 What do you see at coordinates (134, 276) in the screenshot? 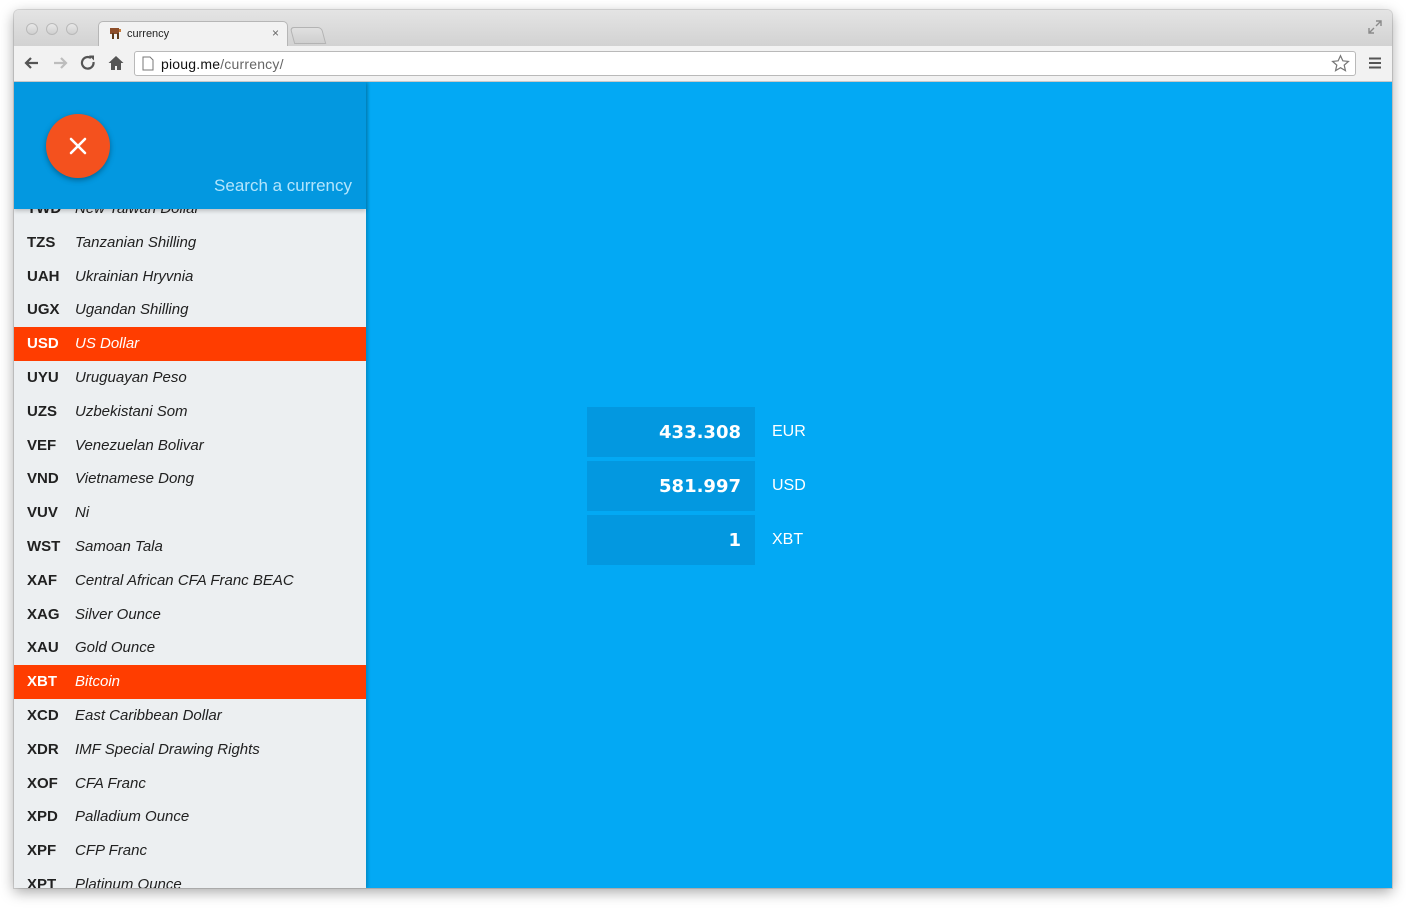
I see `currency-name: Ukrainian Hryvnia` at bounding box center [134, 276].